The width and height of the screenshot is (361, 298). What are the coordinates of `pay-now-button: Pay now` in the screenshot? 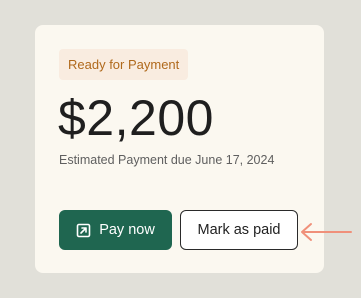 It's located at (115, 230).